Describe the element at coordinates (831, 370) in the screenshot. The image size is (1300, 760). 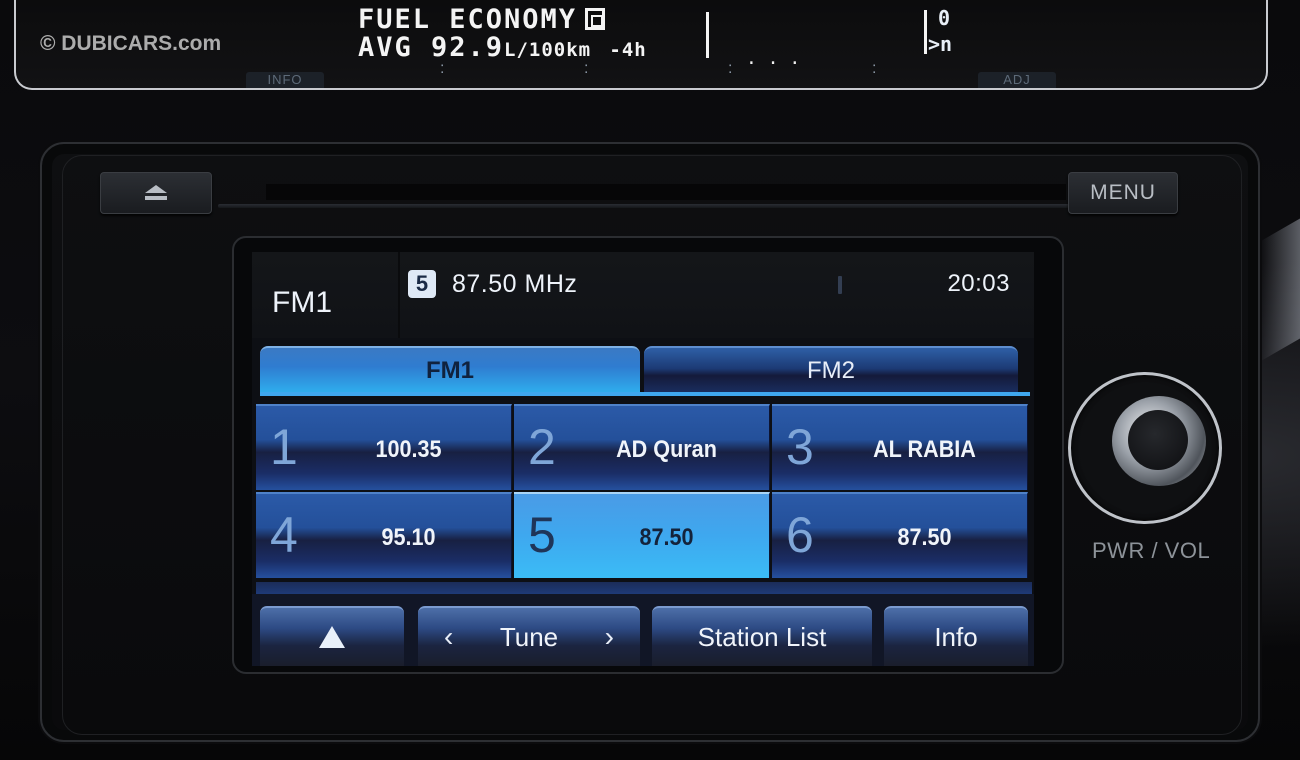
I see `tab-fm2: FM2` at that location.